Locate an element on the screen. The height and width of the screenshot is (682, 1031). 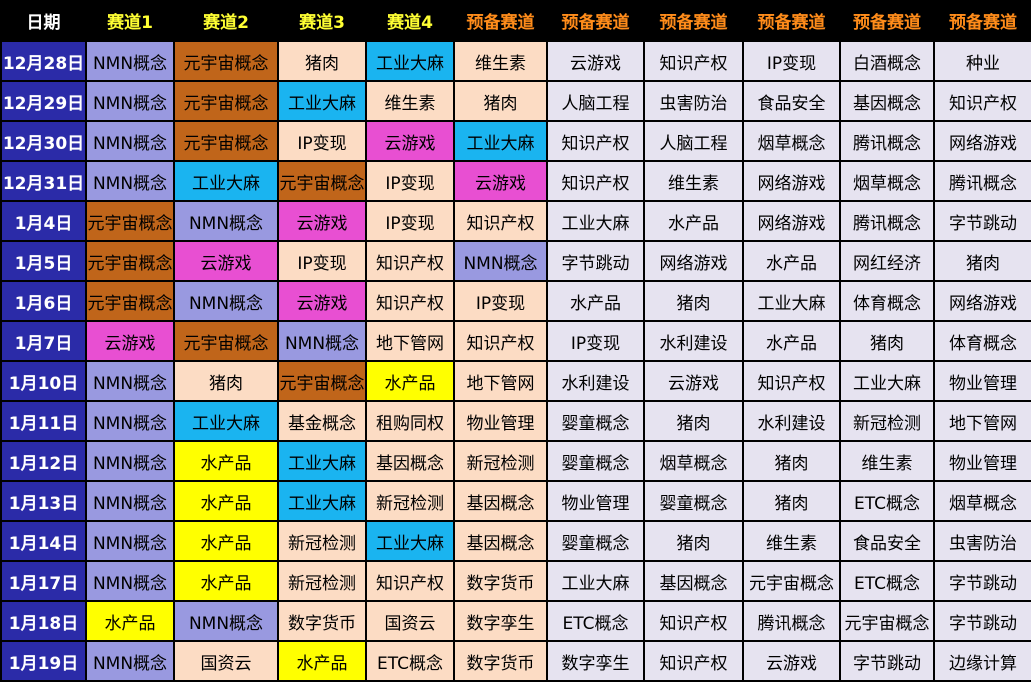
lane-cell: ETC概念 is located at coordinates (410, 661).